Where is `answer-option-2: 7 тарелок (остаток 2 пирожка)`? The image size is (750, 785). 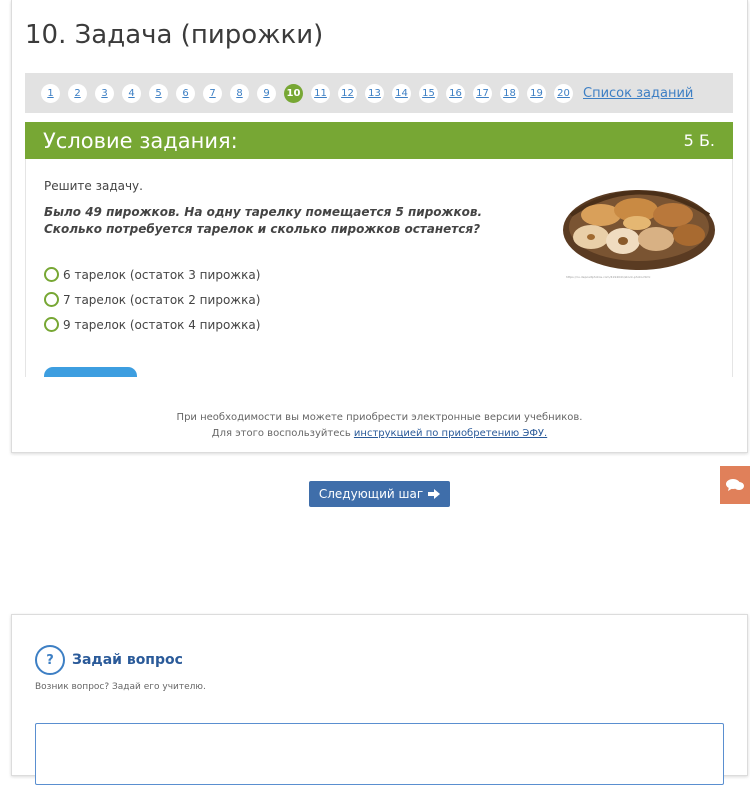
answer-option-2: 7 тарелок (остаток 2 пирожка) is located at coordinates (152, 299).